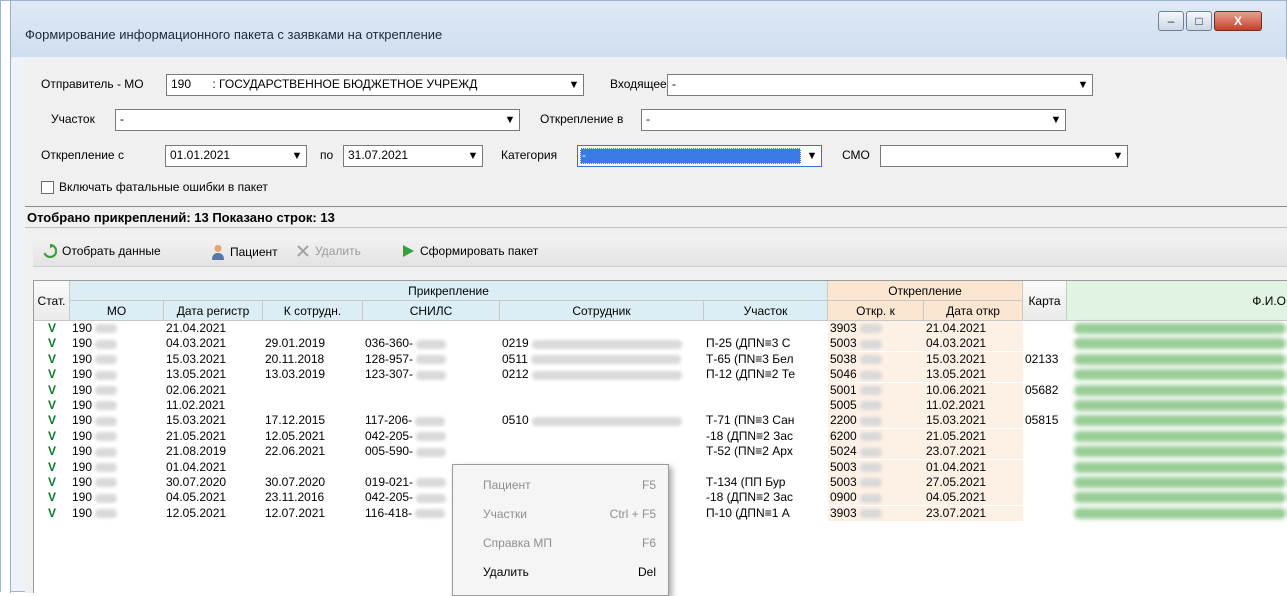 The width and height of the screenshot is (1287, 596). Describe the element at coordinates (317, 120) in the screenshot. I see `district-combobox: - ▼` at that location.